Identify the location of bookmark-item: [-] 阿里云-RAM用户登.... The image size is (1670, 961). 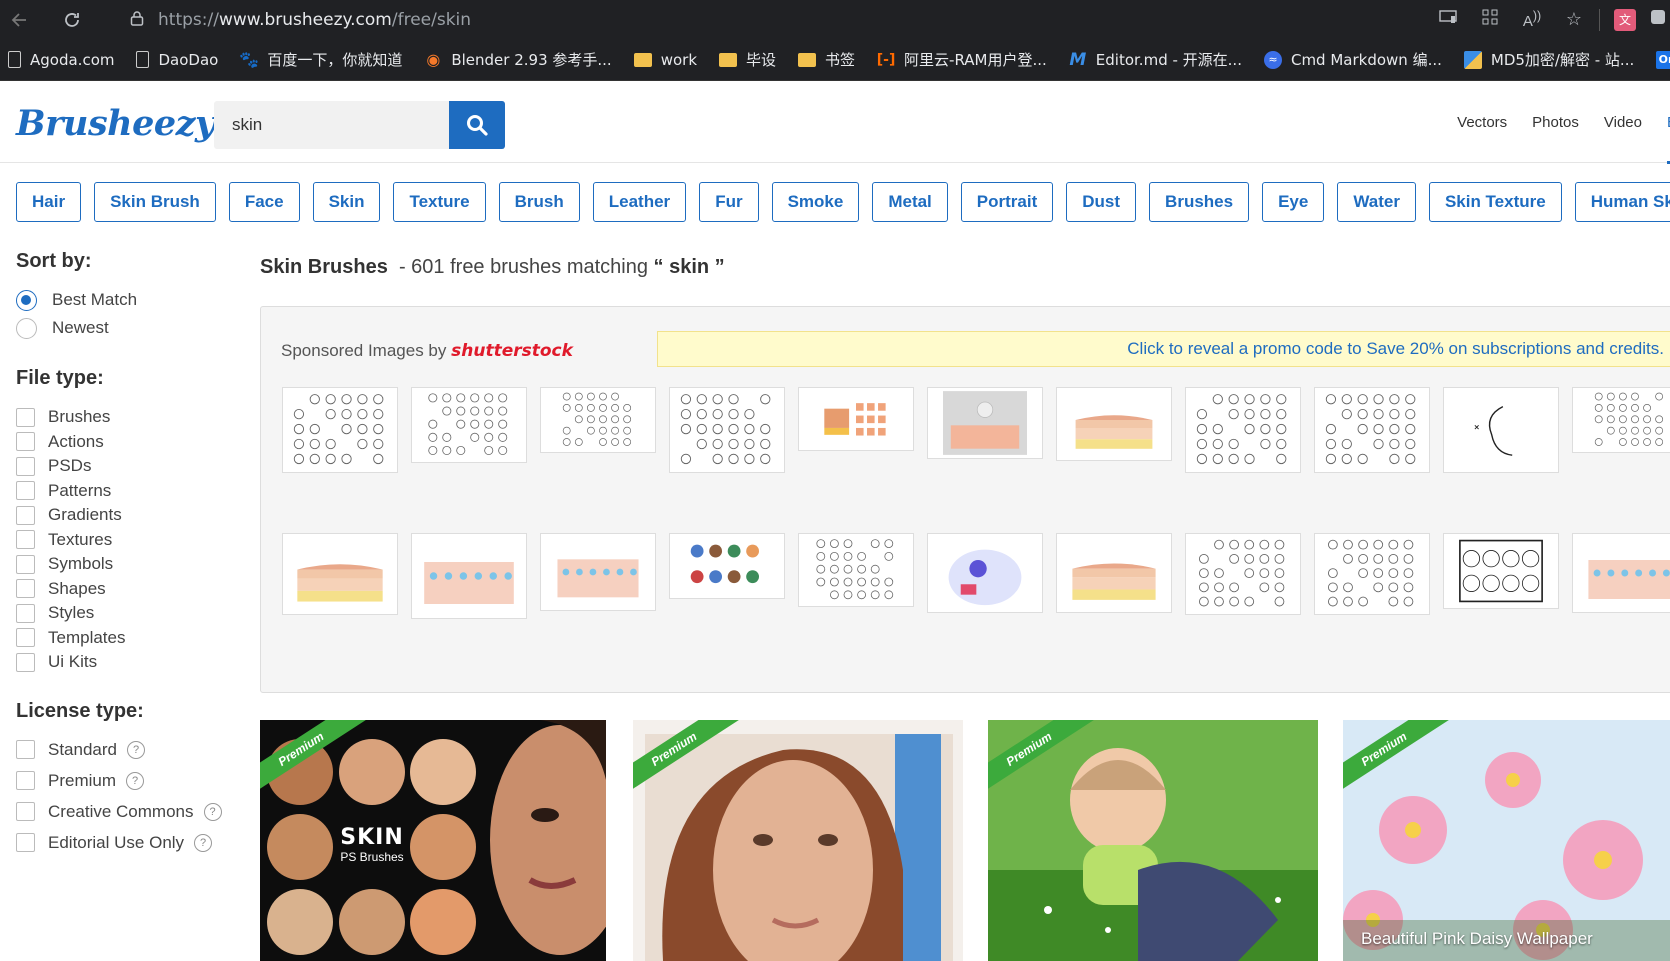
(962, 59).